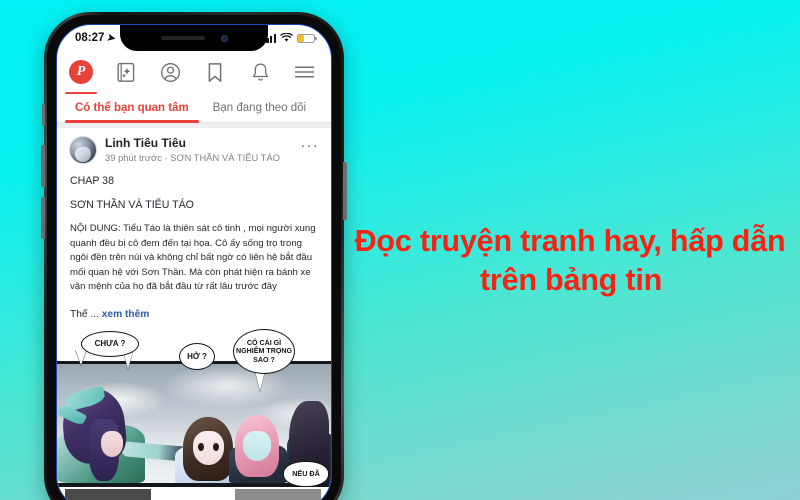  I want to click on volume-up-button, so click(43, 166).